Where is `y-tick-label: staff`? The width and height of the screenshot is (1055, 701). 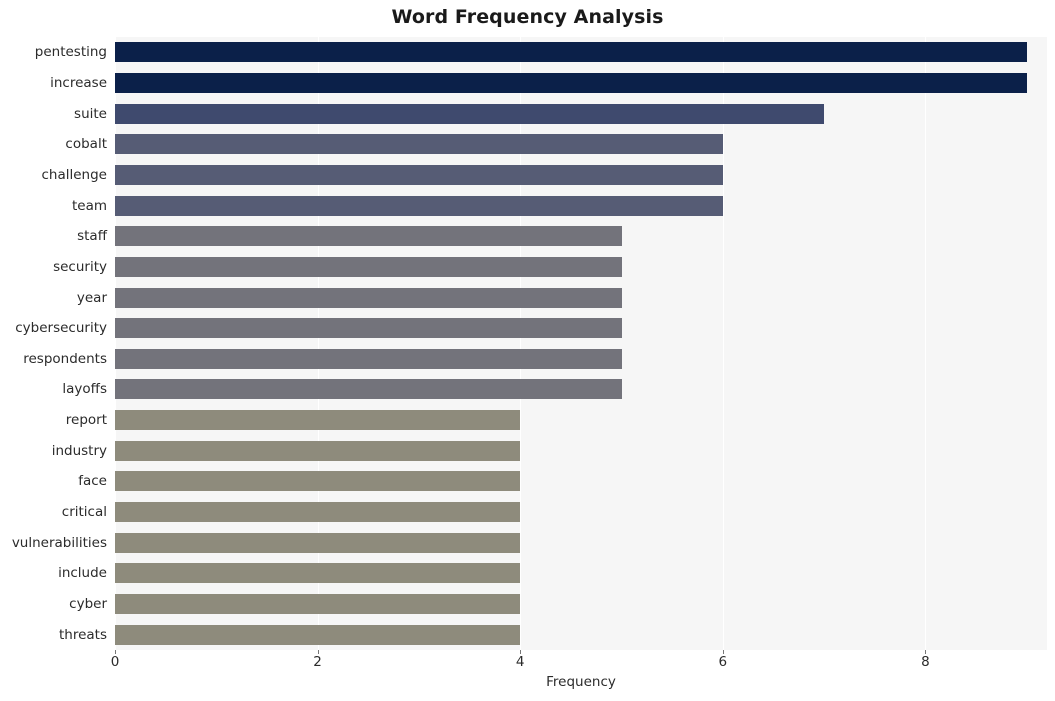
y-tick-label: staff is located at coordinates (92, 236).